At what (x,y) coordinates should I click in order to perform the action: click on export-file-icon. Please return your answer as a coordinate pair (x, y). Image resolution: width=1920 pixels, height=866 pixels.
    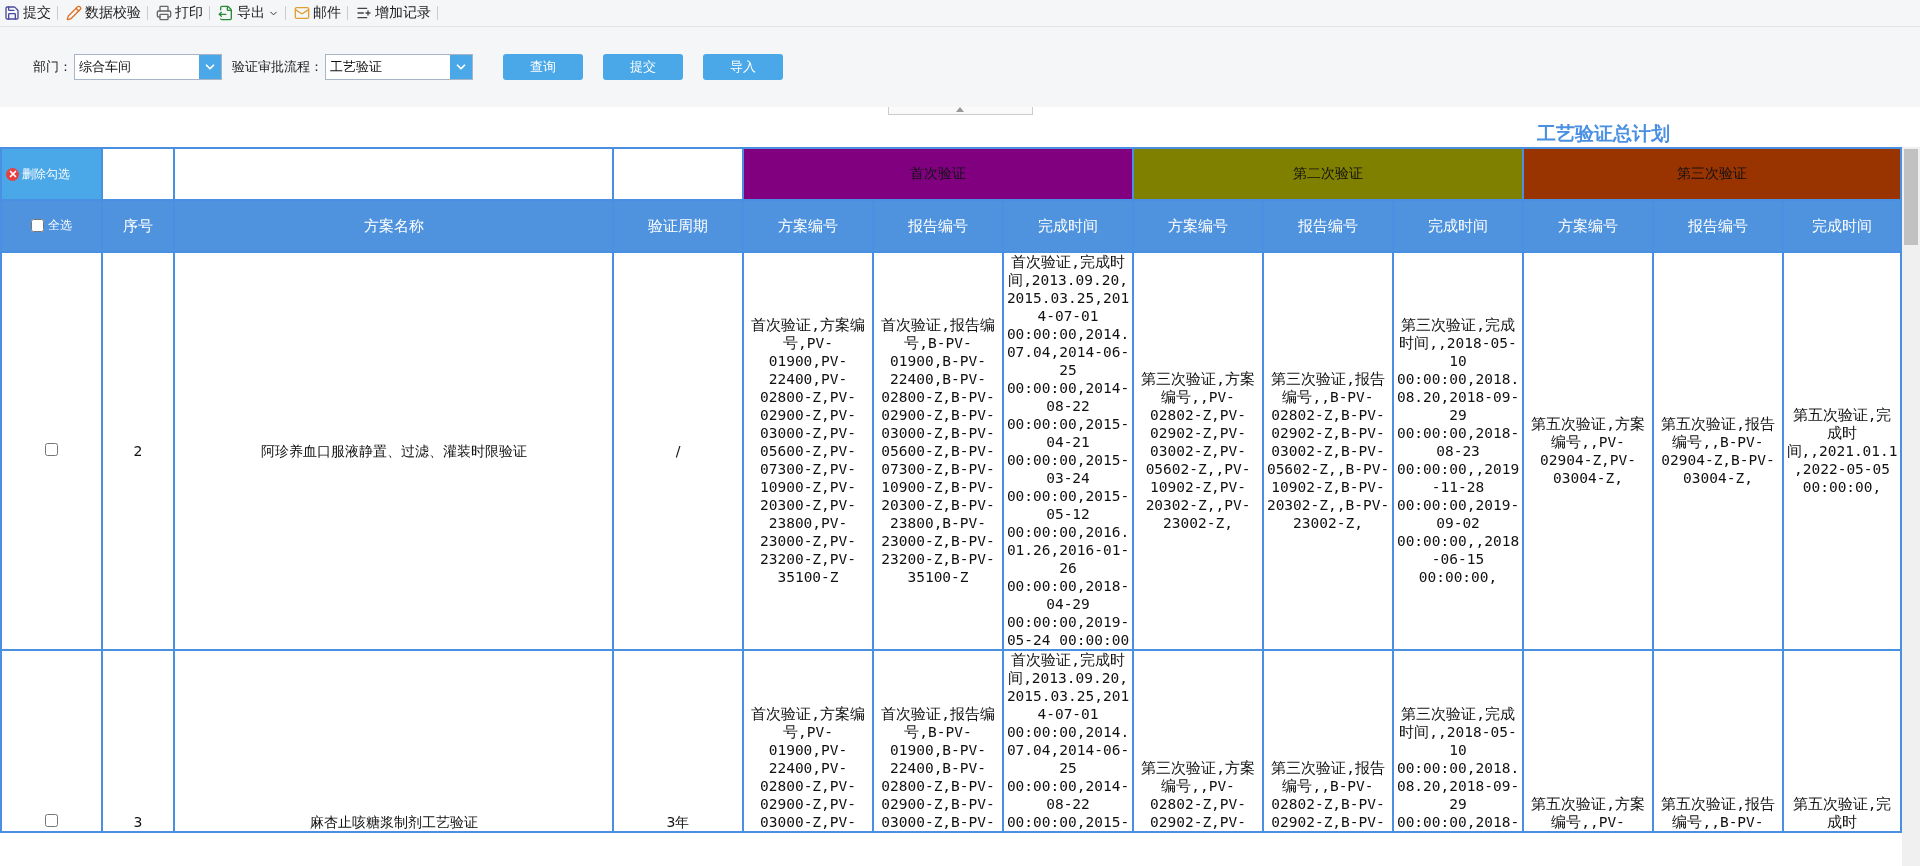
    Looking at the image, I should click on (226, 13).